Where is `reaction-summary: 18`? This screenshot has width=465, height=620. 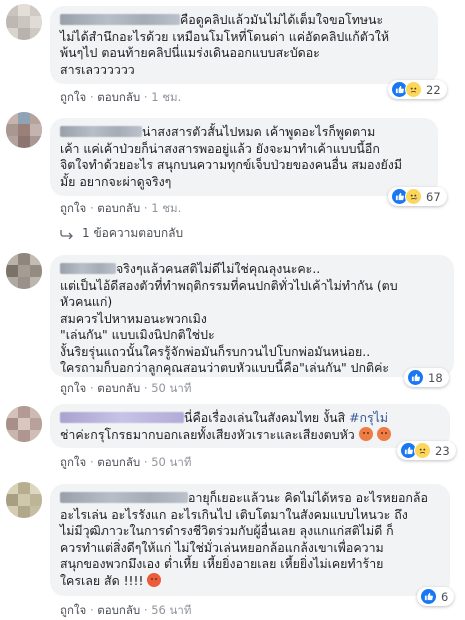 reaction-summary: 18 is located at coordinates (426, 377).